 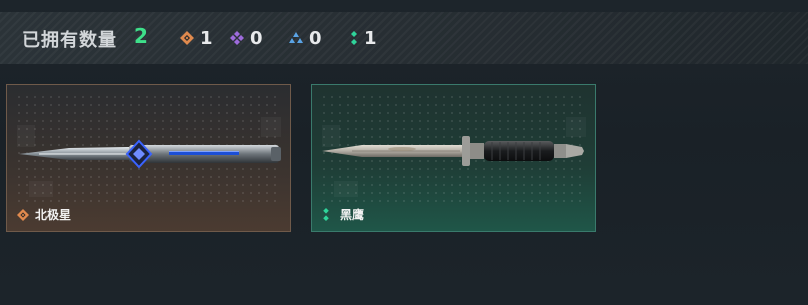 I want to click on beijixing-knife-image, so click(x=151, y=154).